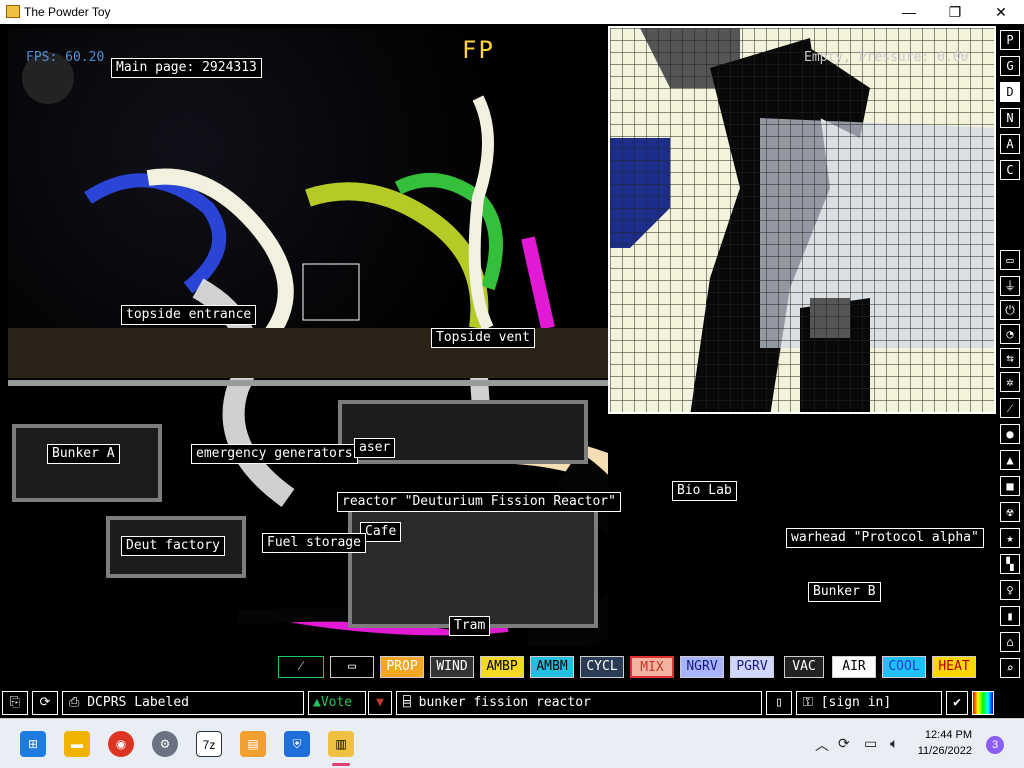 Image resolution: width=1024 pixels, height=768 pixels. What do you see at coordinates (1010, 286) in the screenshot?
I see `powered-category-icon: ⏚` at bounding box center [1010, 286].